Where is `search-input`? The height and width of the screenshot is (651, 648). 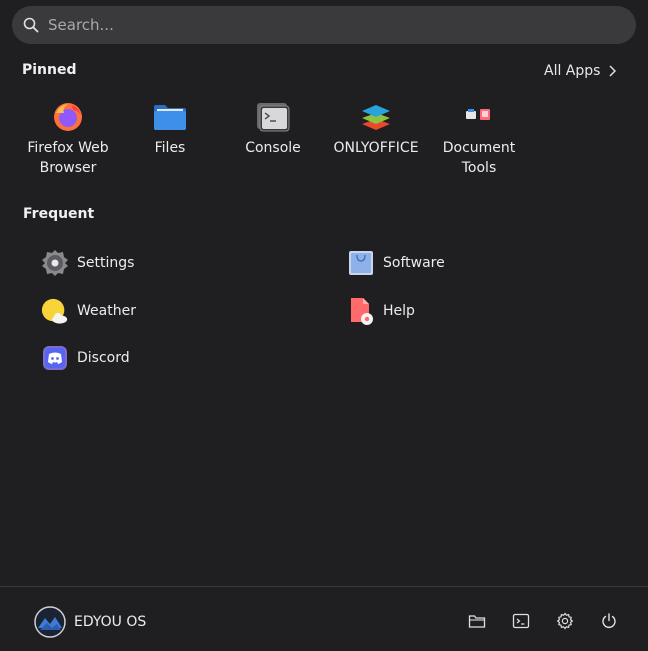
search-input is located at coordinates (328, 25).